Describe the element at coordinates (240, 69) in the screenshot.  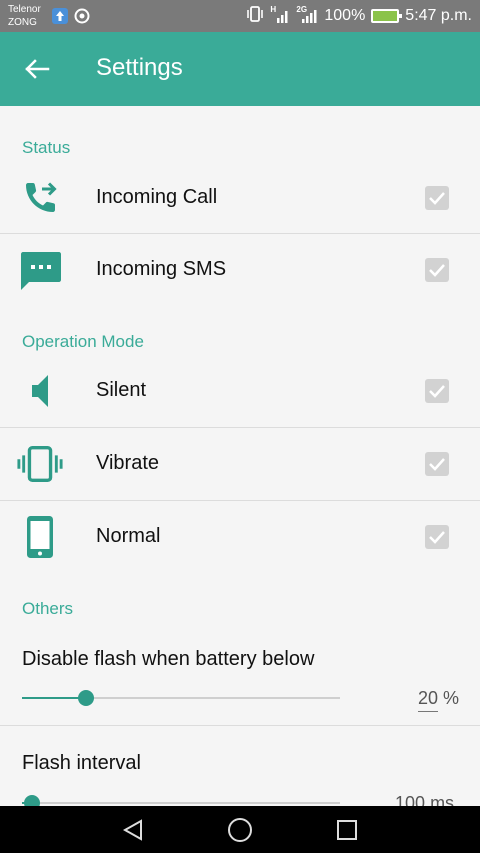
I see `app-bar: Settings` at that location.